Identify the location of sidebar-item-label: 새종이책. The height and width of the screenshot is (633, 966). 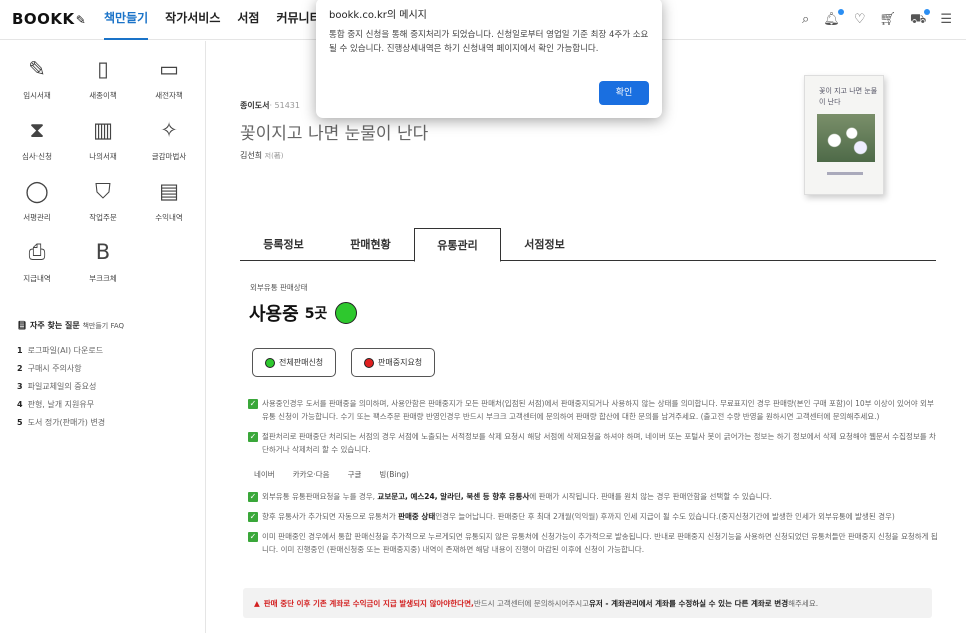
(103, 95).